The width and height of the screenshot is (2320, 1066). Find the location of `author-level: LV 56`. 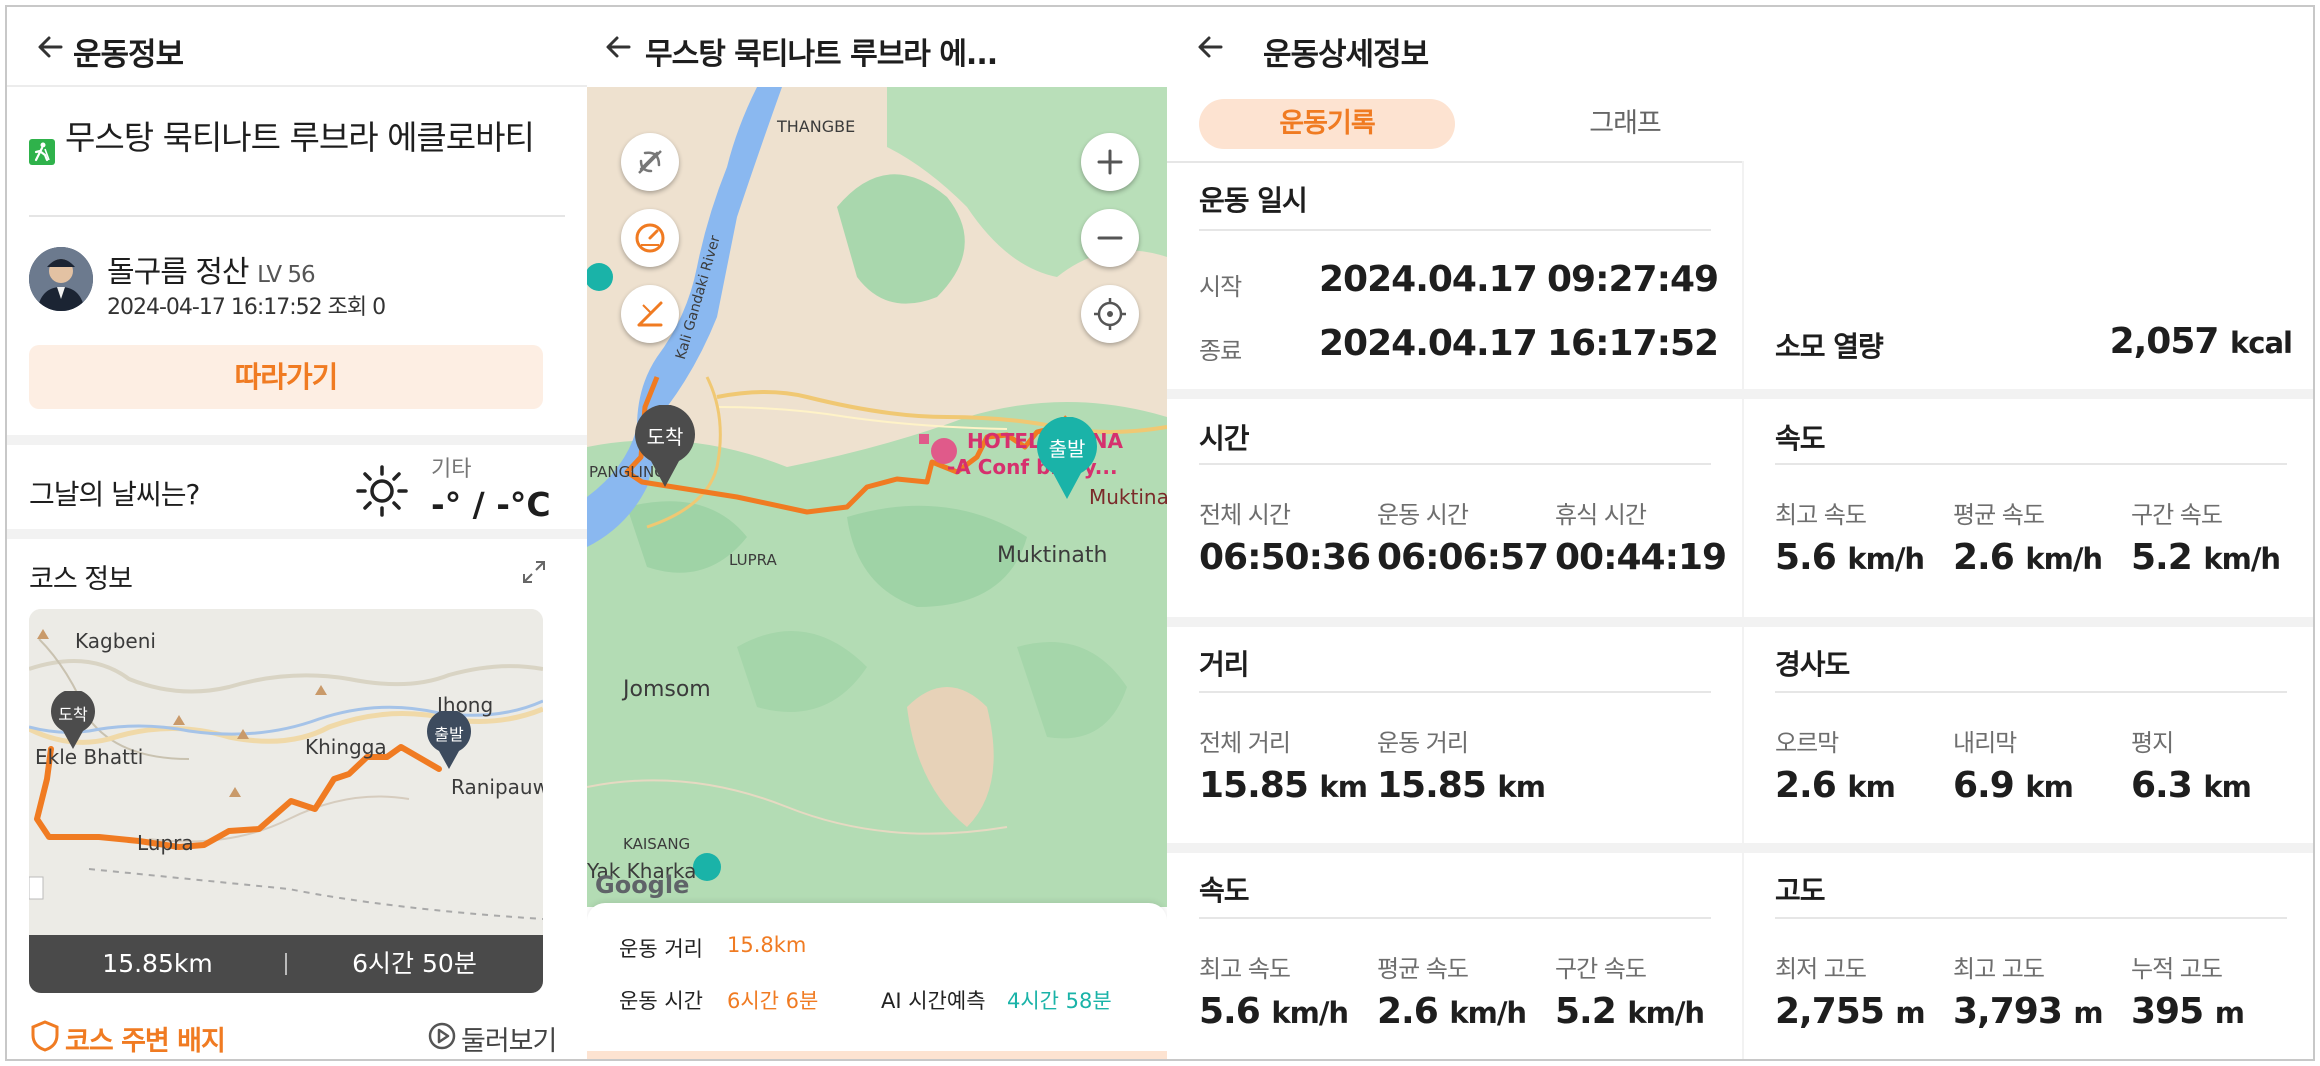

author-level: LV 56 is located at coordinates (286, 275).